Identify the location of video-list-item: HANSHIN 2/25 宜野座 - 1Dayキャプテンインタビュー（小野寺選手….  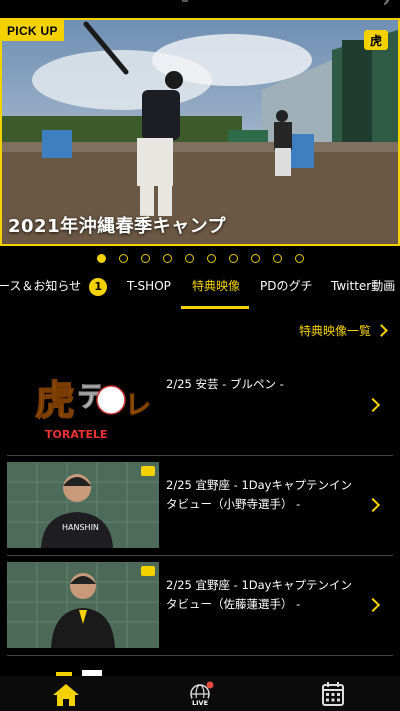
(200, 505).